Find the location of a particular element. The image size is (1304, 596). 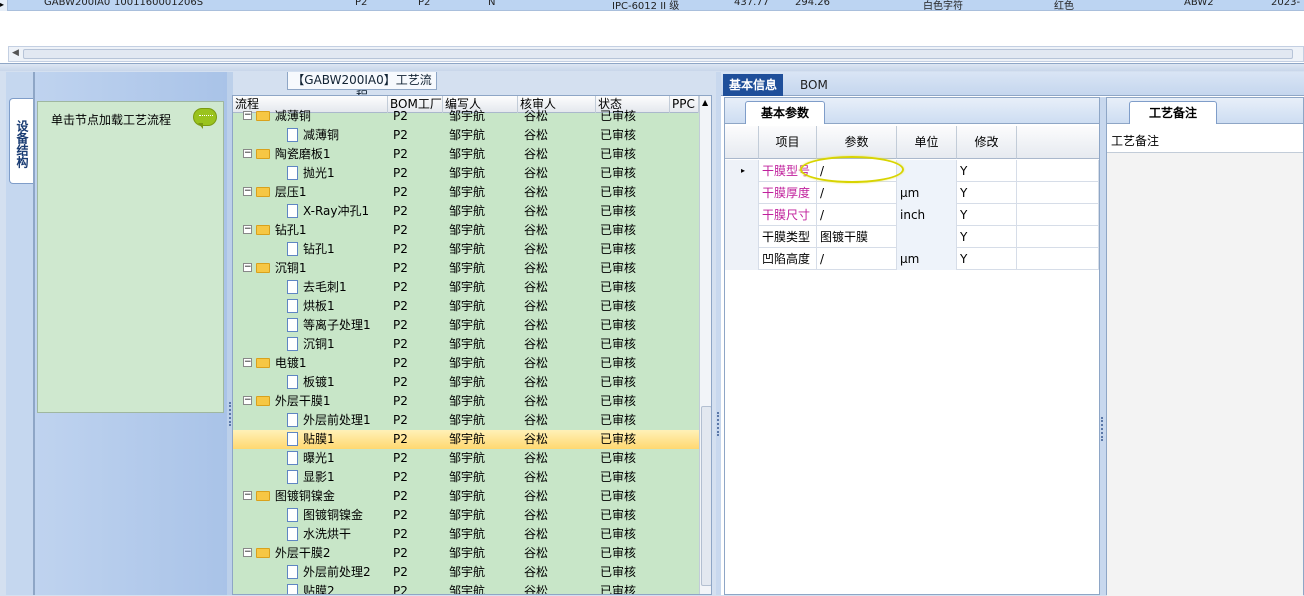

tree-node: 沉铜1 is located at coordinates (311, 344).